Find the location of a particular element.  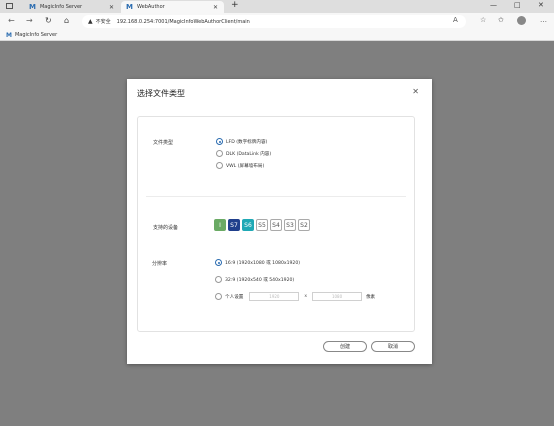

tab-label: WebAuthor is located at coordinates (150, 7).